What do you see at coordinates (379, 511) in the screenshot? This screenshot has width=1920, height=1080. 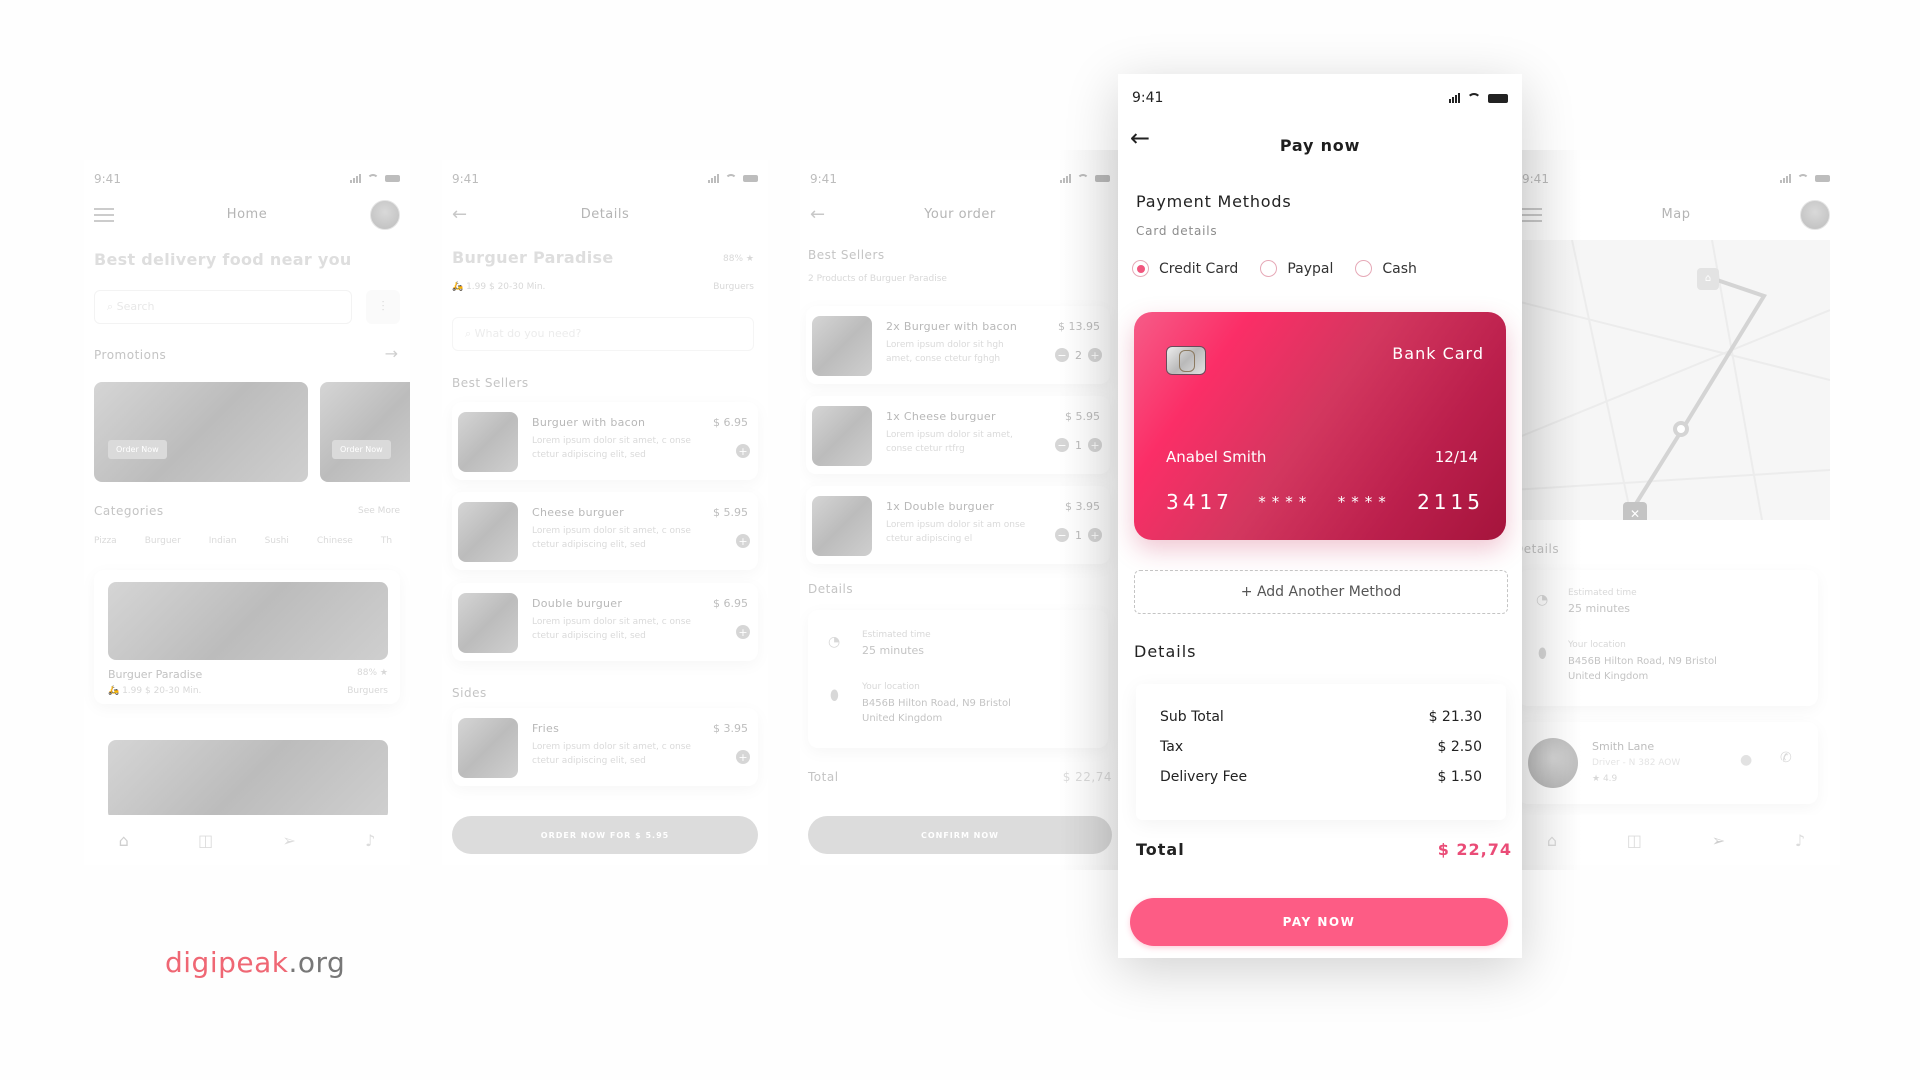 I see `see-more-link: See More` at bounding box center [379, 511].